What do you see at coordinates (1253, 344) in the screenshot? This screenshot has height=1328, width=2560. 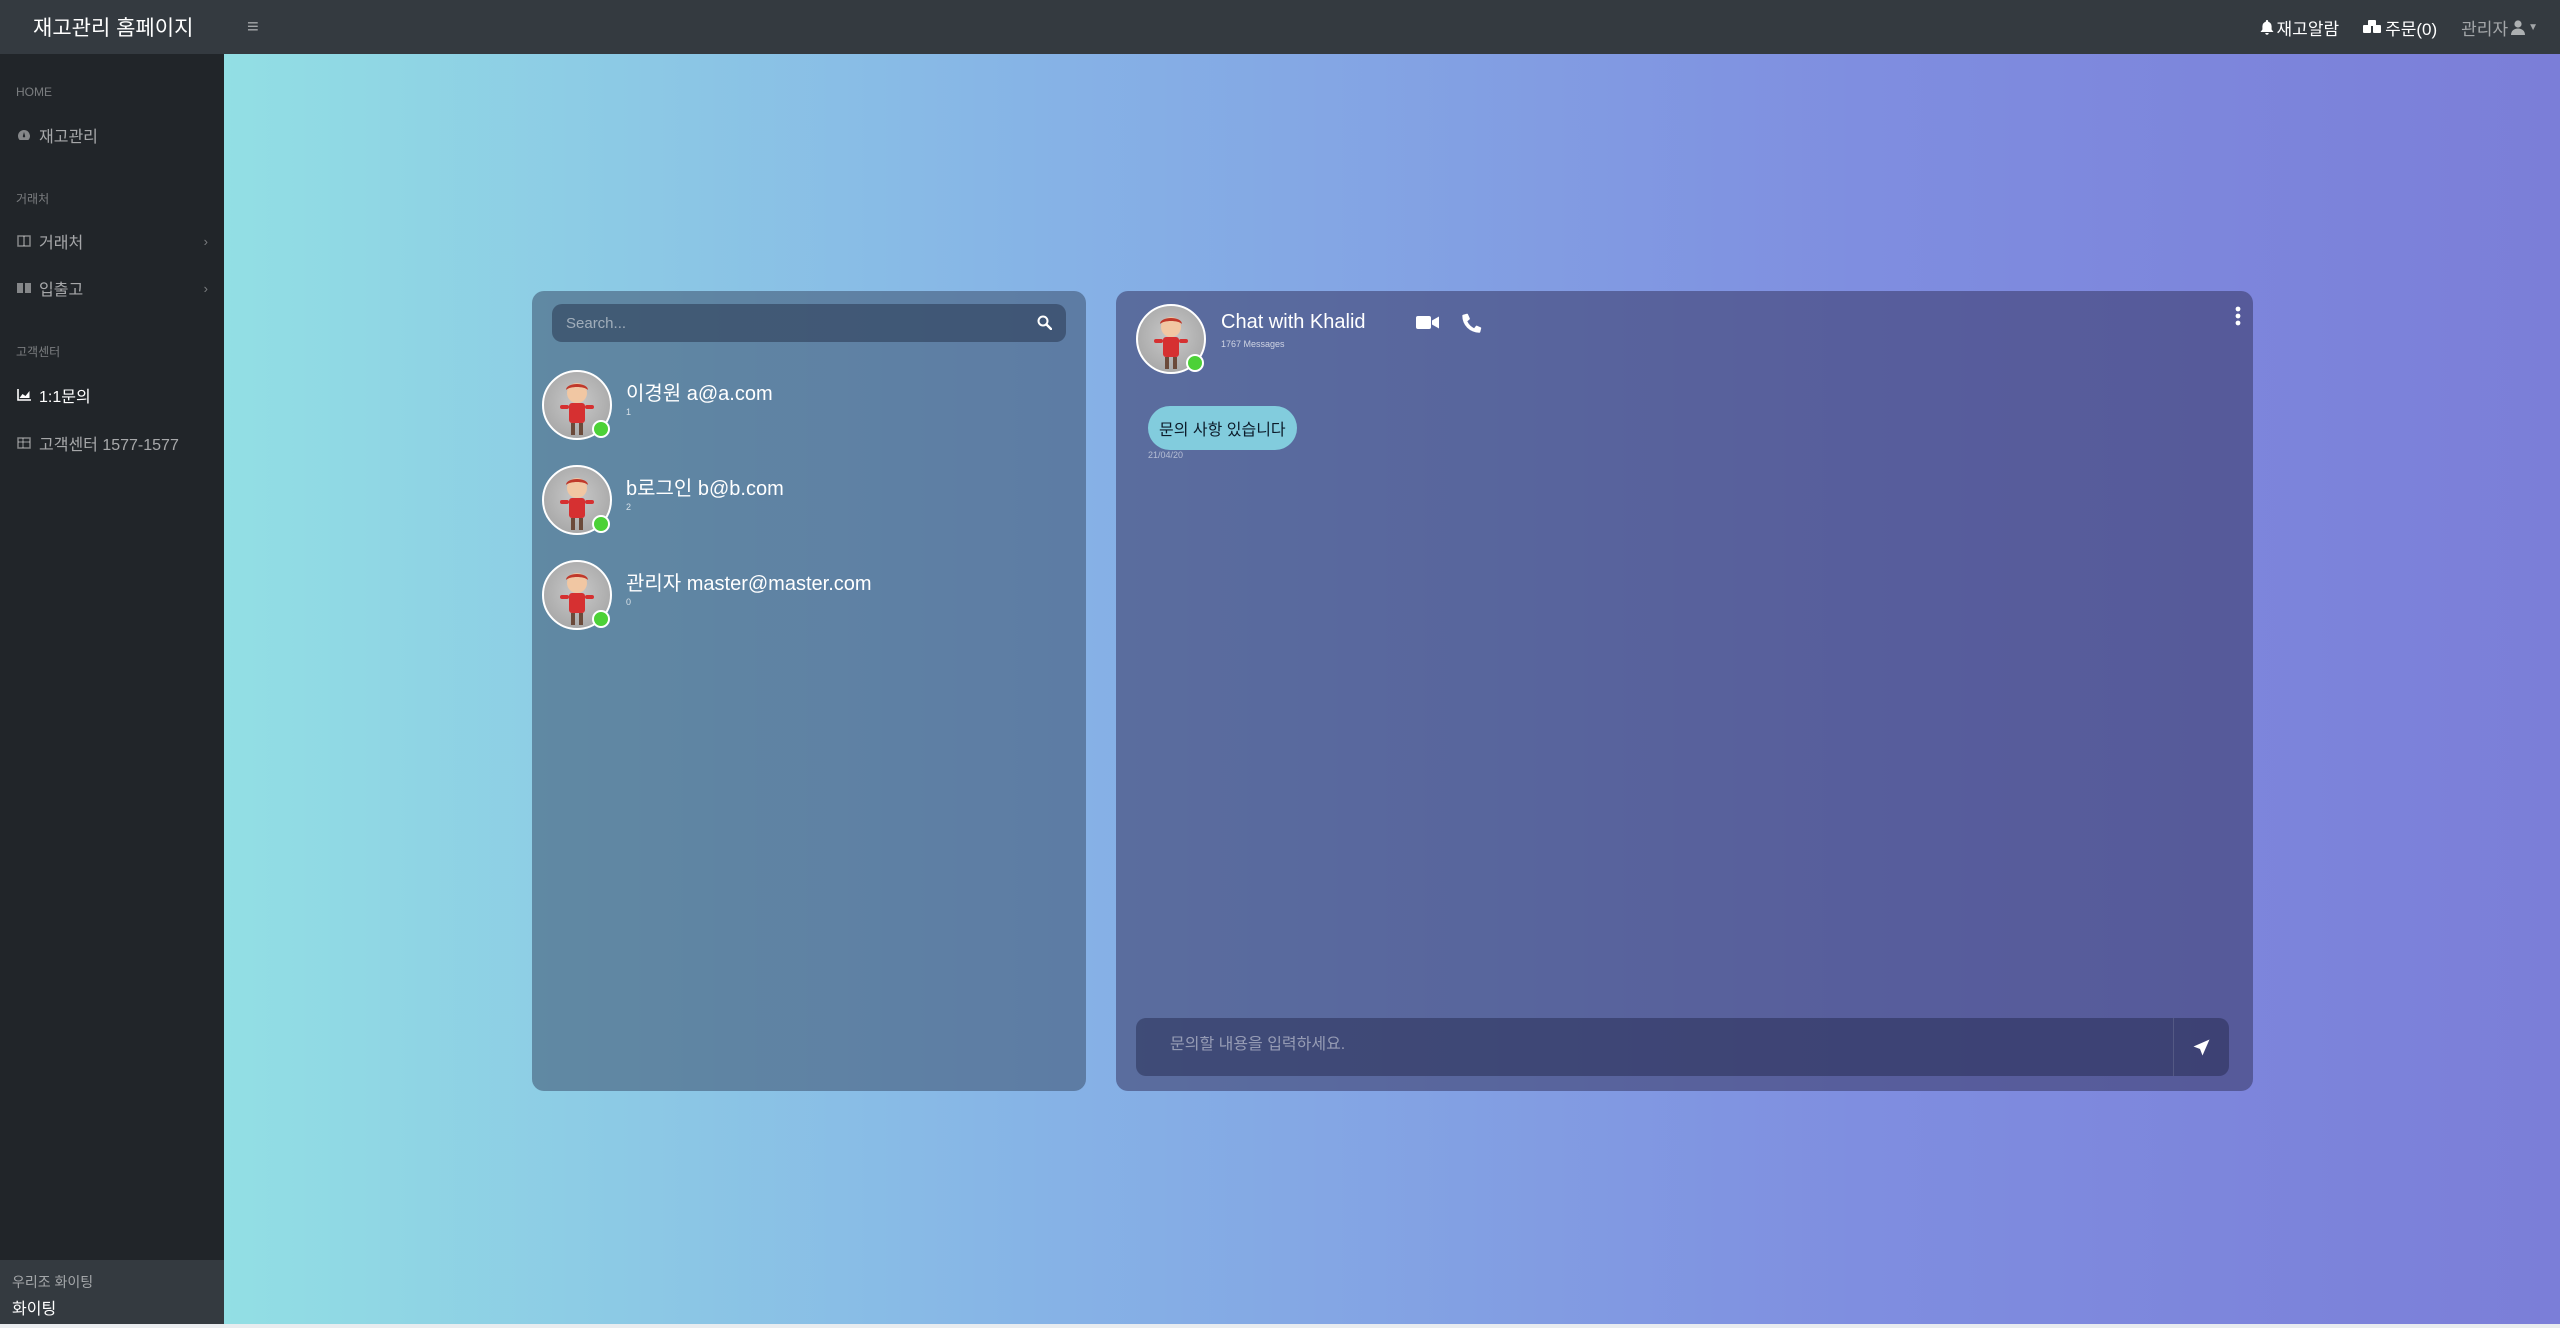 I see `message-count: 1767 Messages` at bounding box center [1253, 344].